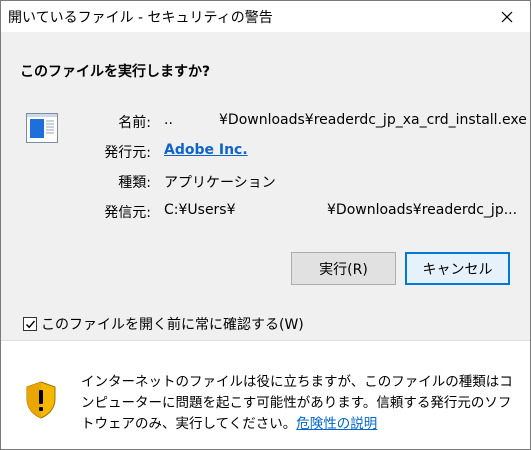 This screenshot has height=450, width=531. Describe the element at coordinates (127, 153) in the screenshot. I see `publisher-label: 発行元:` at that location.